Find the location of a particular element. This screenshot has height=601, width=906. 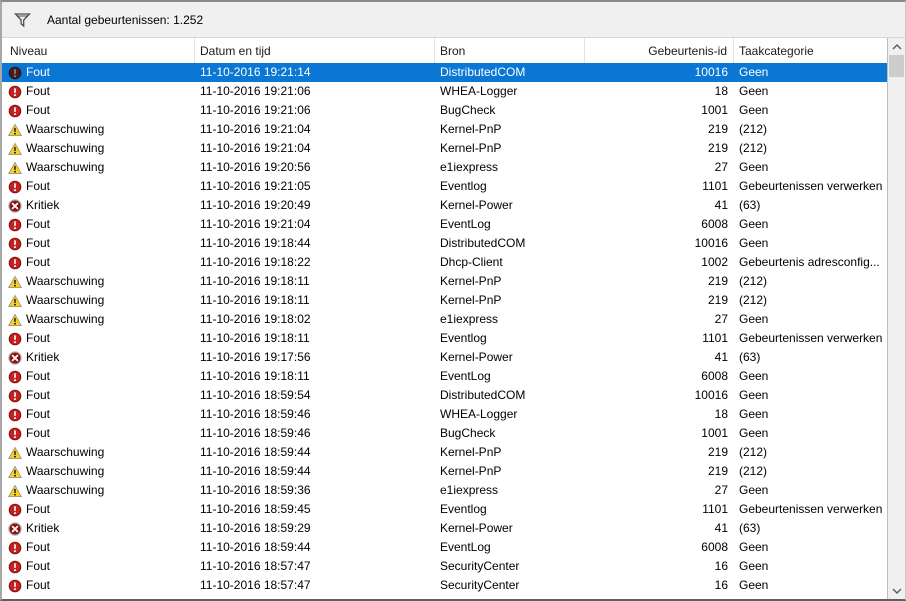

scrollbar-track is located at coordinates (896, 318).